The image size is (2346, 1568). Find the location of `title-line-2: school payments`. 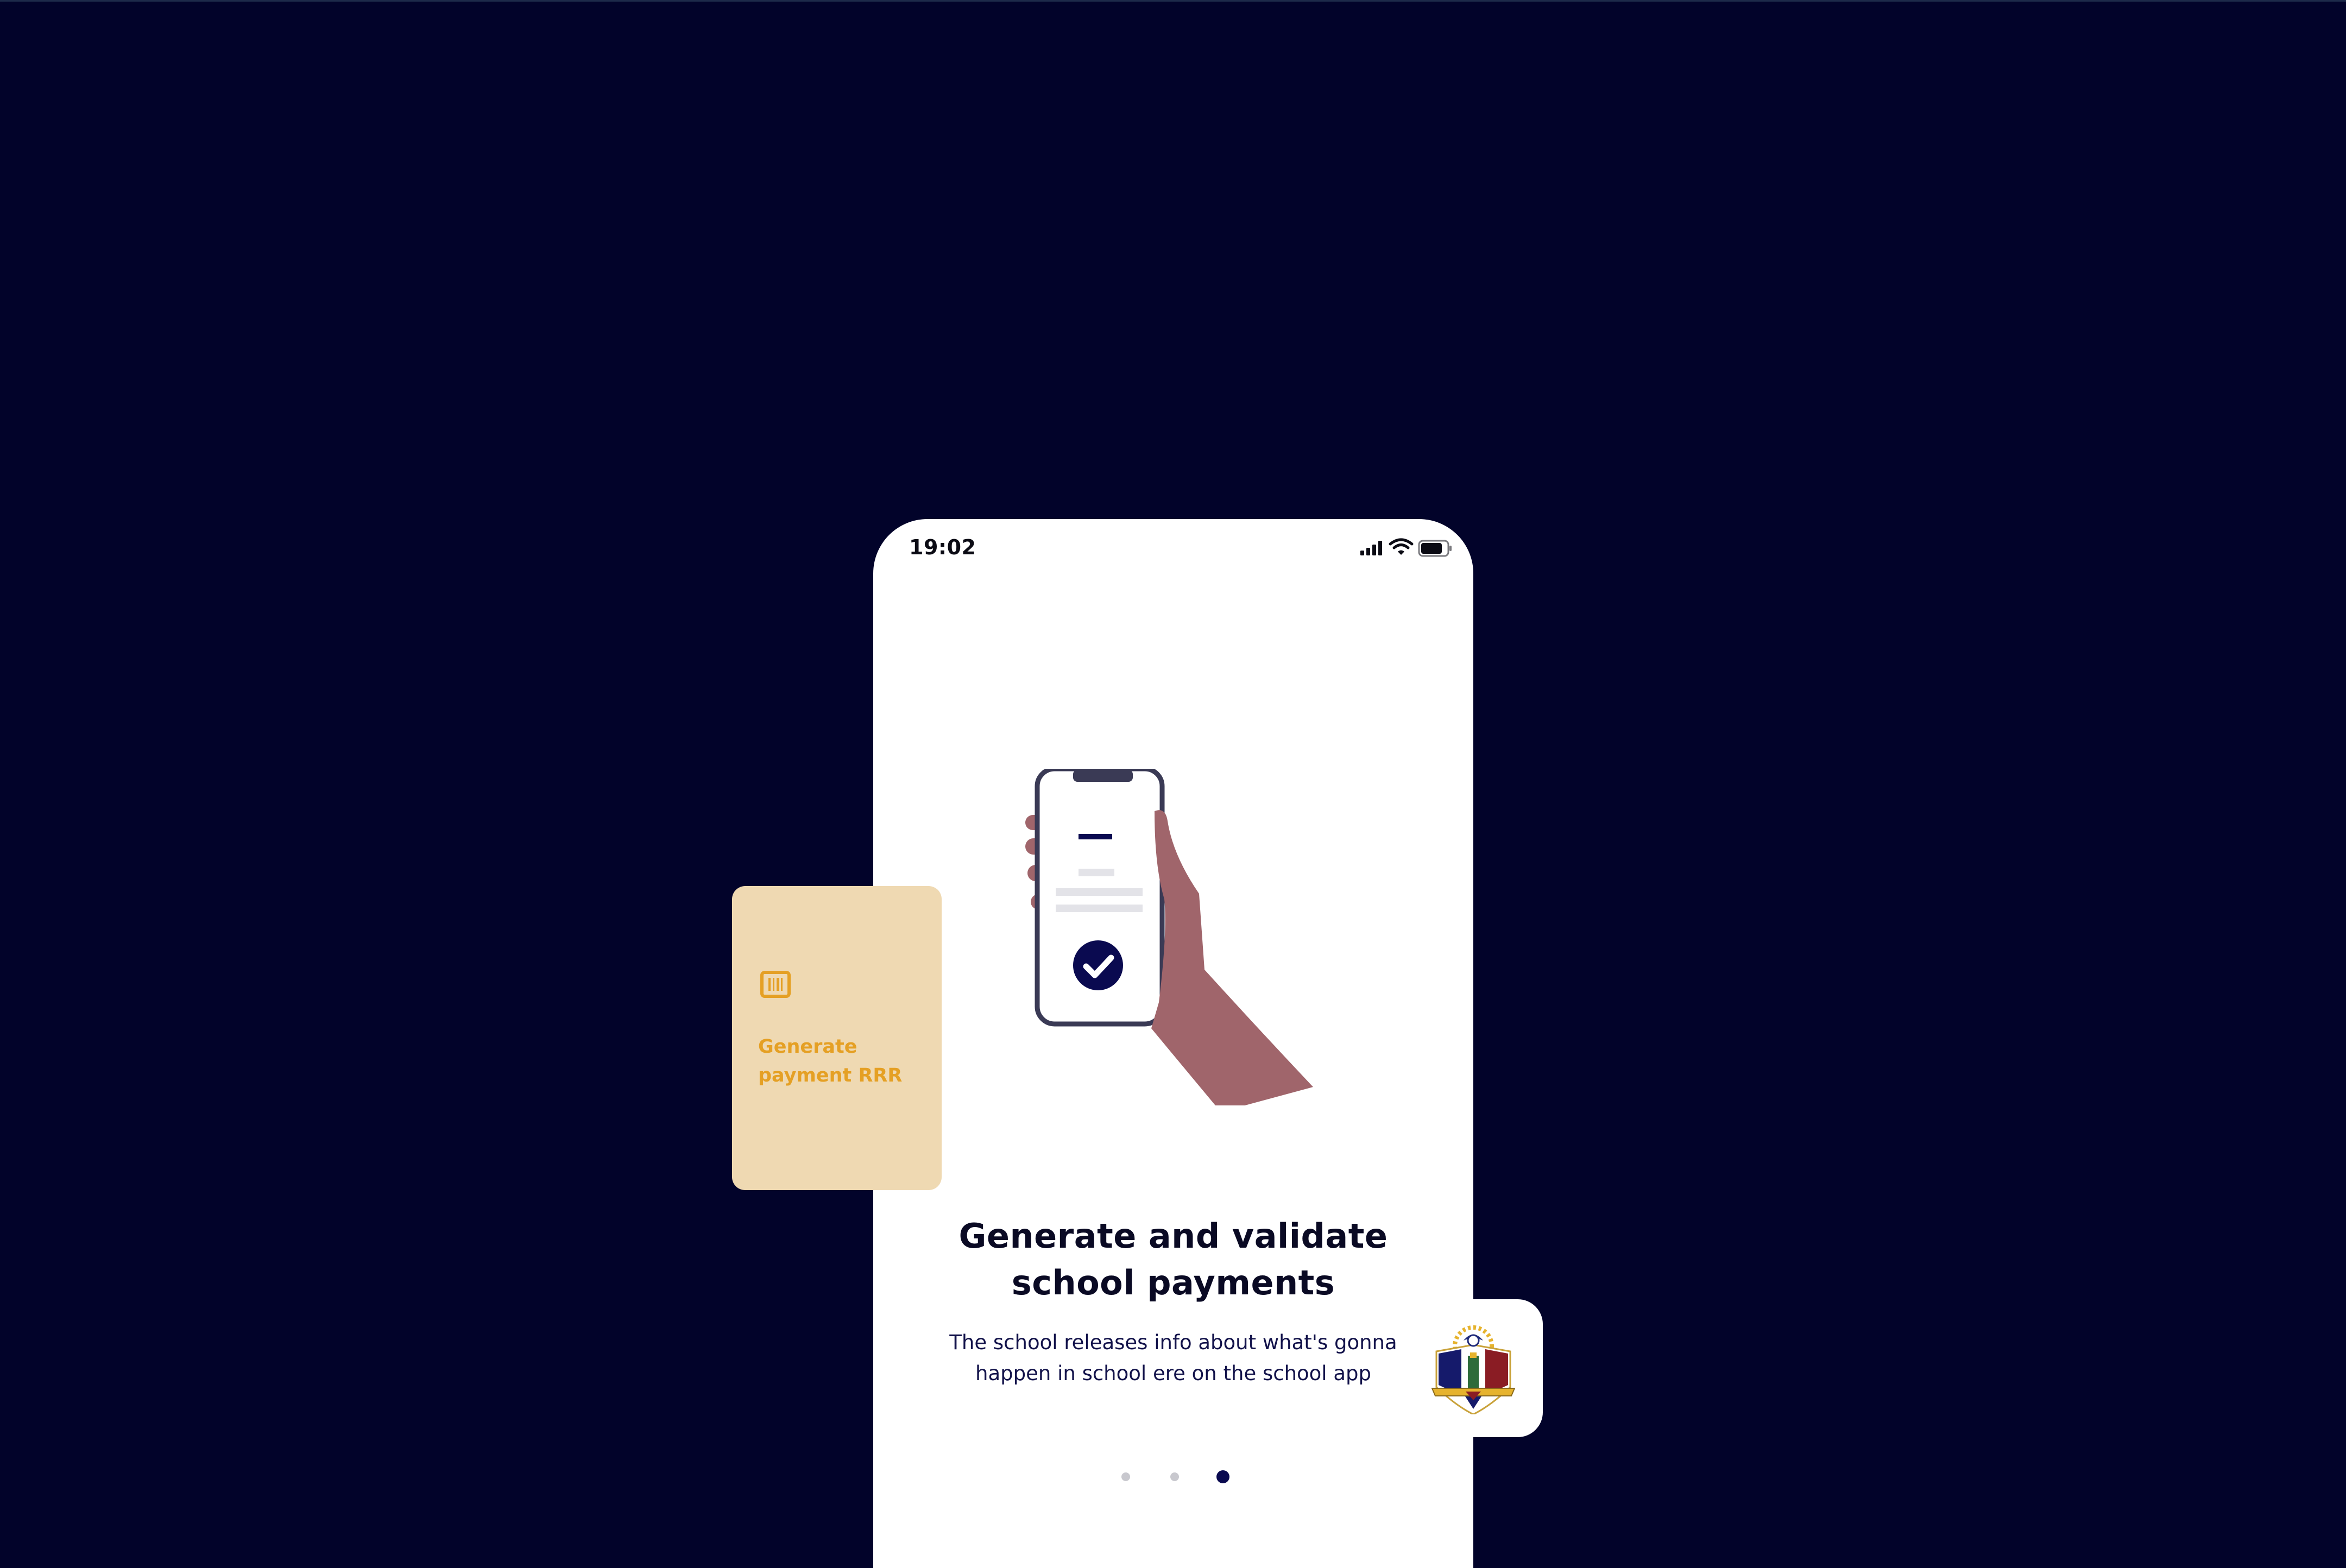

title-line-2: school payments is located at coordinates (1173, 1283).